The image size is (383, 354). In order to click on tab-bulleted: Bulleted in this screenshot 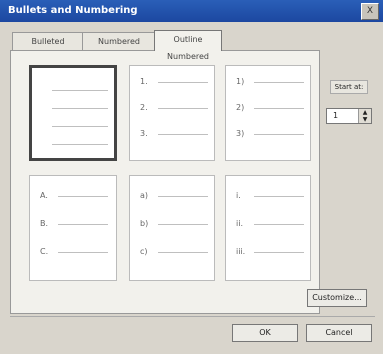, I will do `click(48, 41)`.